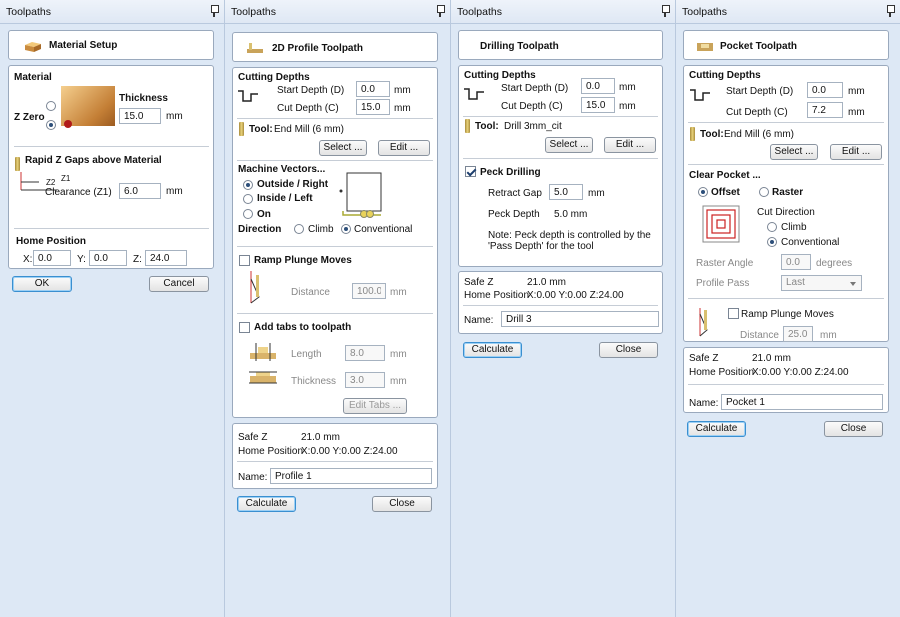 The image size is (900, 617). What do you see at coordinates (174, 191) in the screenshot?
I see `clearance-unit: mm` at bounding box center [174, 191].